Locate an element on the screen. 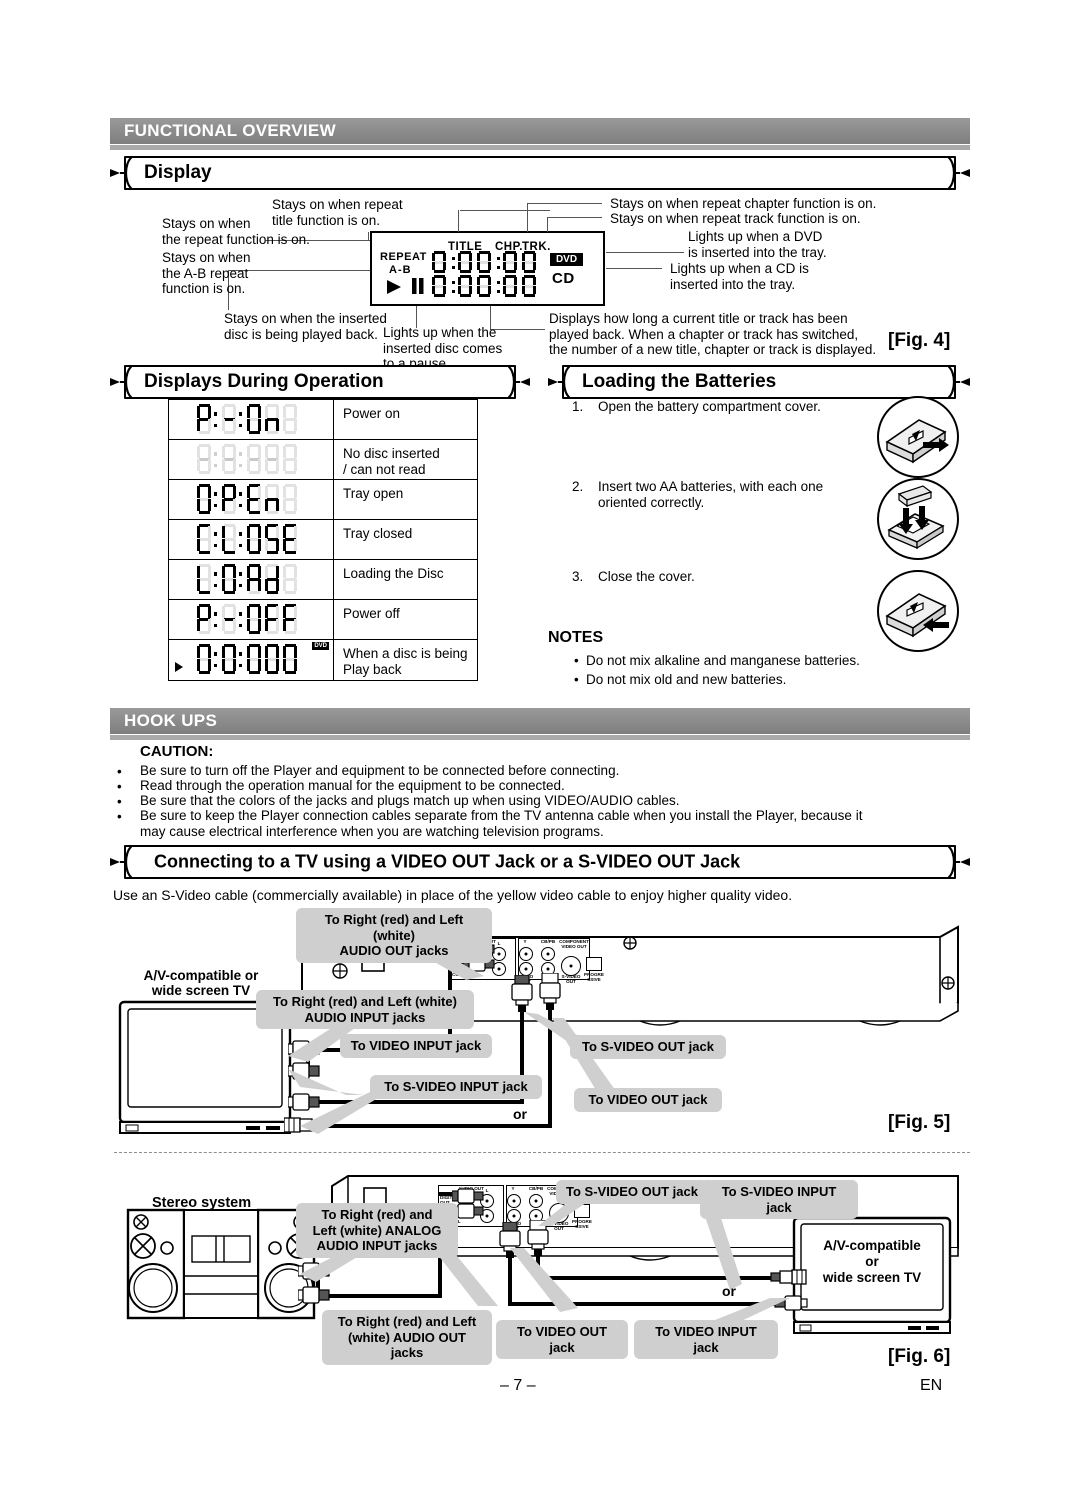  audio-cable-fig6 is located at coordinates (379, 1296).